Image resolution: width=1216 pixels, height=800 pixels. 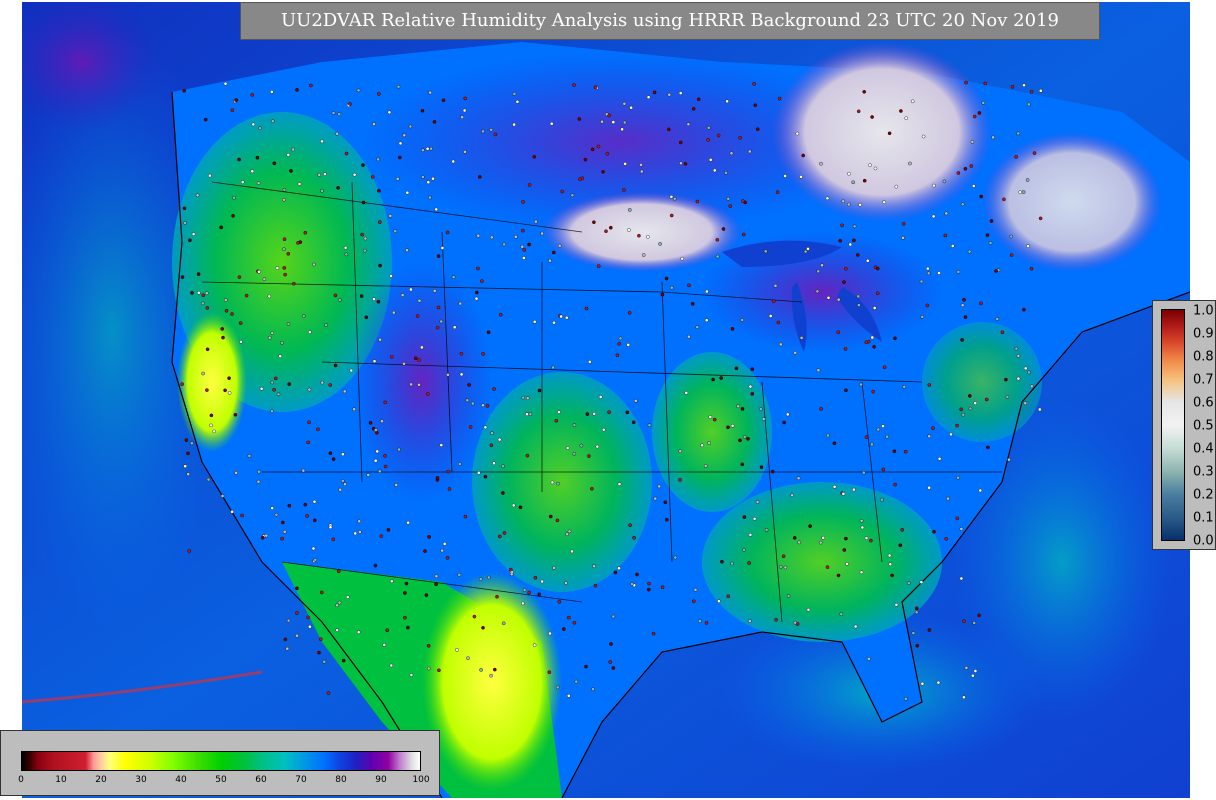 What do you see at coordinates (982, 382) in the screenshot?
I see `northeast-green-region` at bounding box center [982, 382].